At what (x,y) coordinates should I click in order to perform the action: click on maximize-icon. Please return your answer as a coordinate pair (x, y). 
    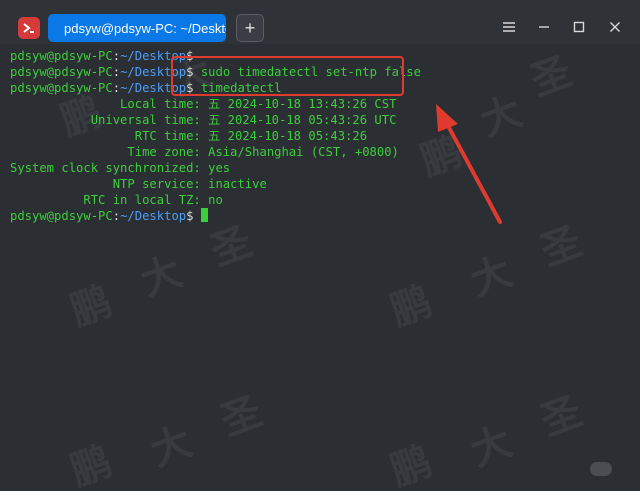
    Looking at the image, I should click on (579, 27).